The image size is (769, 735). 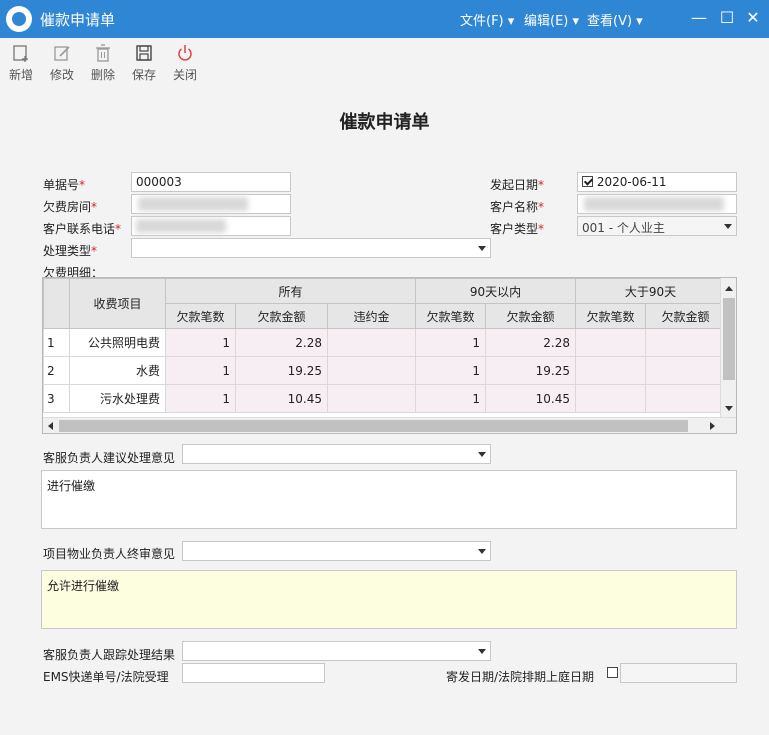 I want to click on page-title: 催款申请单, so click(x=384, y=122).